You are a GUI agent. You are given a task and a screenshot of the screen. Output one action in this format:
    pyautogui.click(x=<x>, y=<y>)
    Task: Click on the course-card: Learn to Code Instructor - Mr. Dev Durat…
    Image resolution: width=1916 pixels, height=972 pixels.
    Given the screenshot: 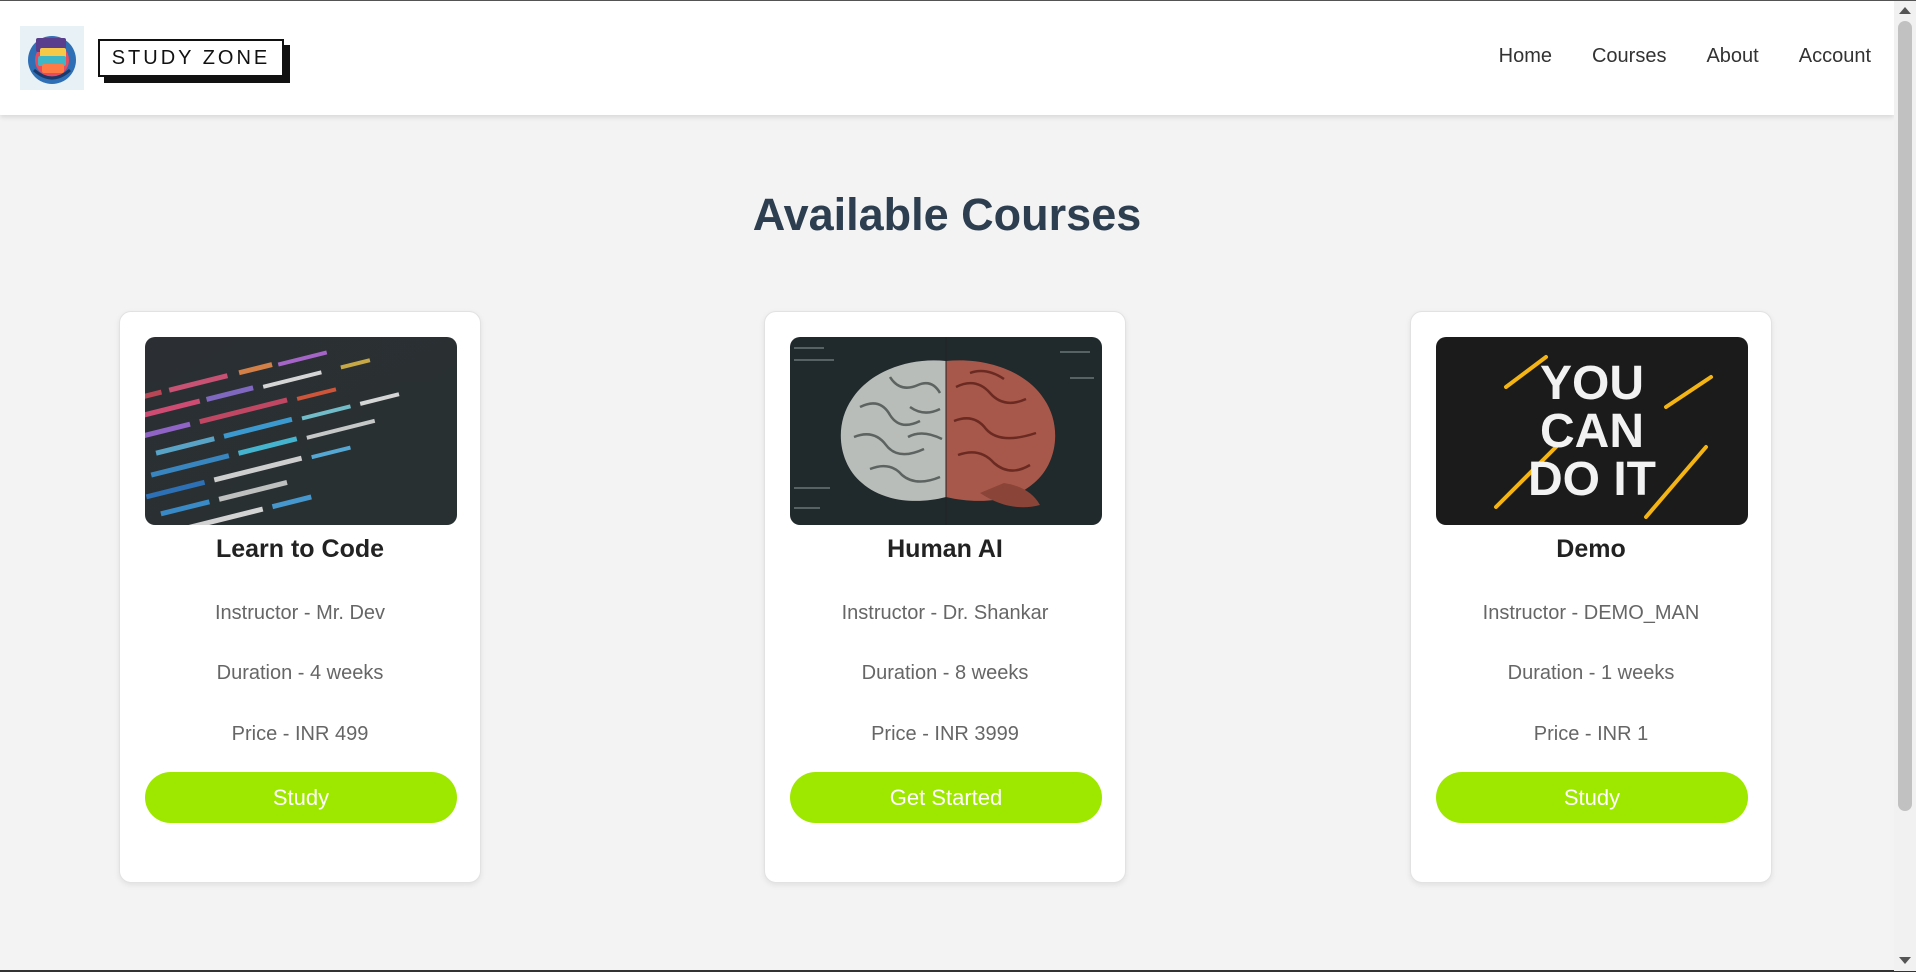 What is the action you would take?
    pyautogui.click(x=300, y=597)
    